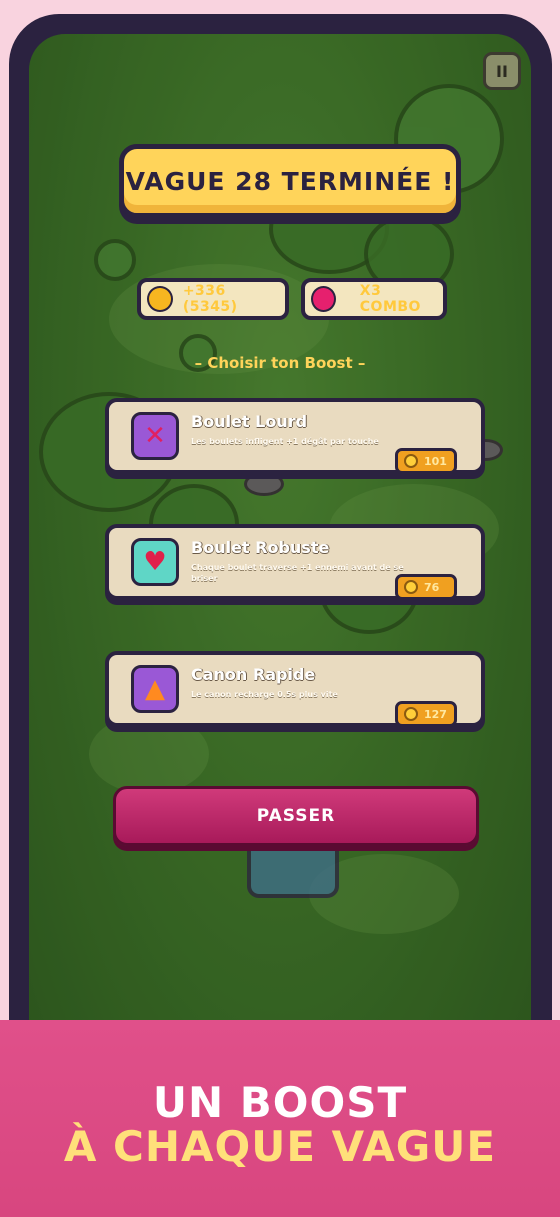 The image size is (560, 1217). Describe the element at coordinates (280, 363) in the screenshot. I see `choose-boost-label: – Choisir ton Boost –` at that location.